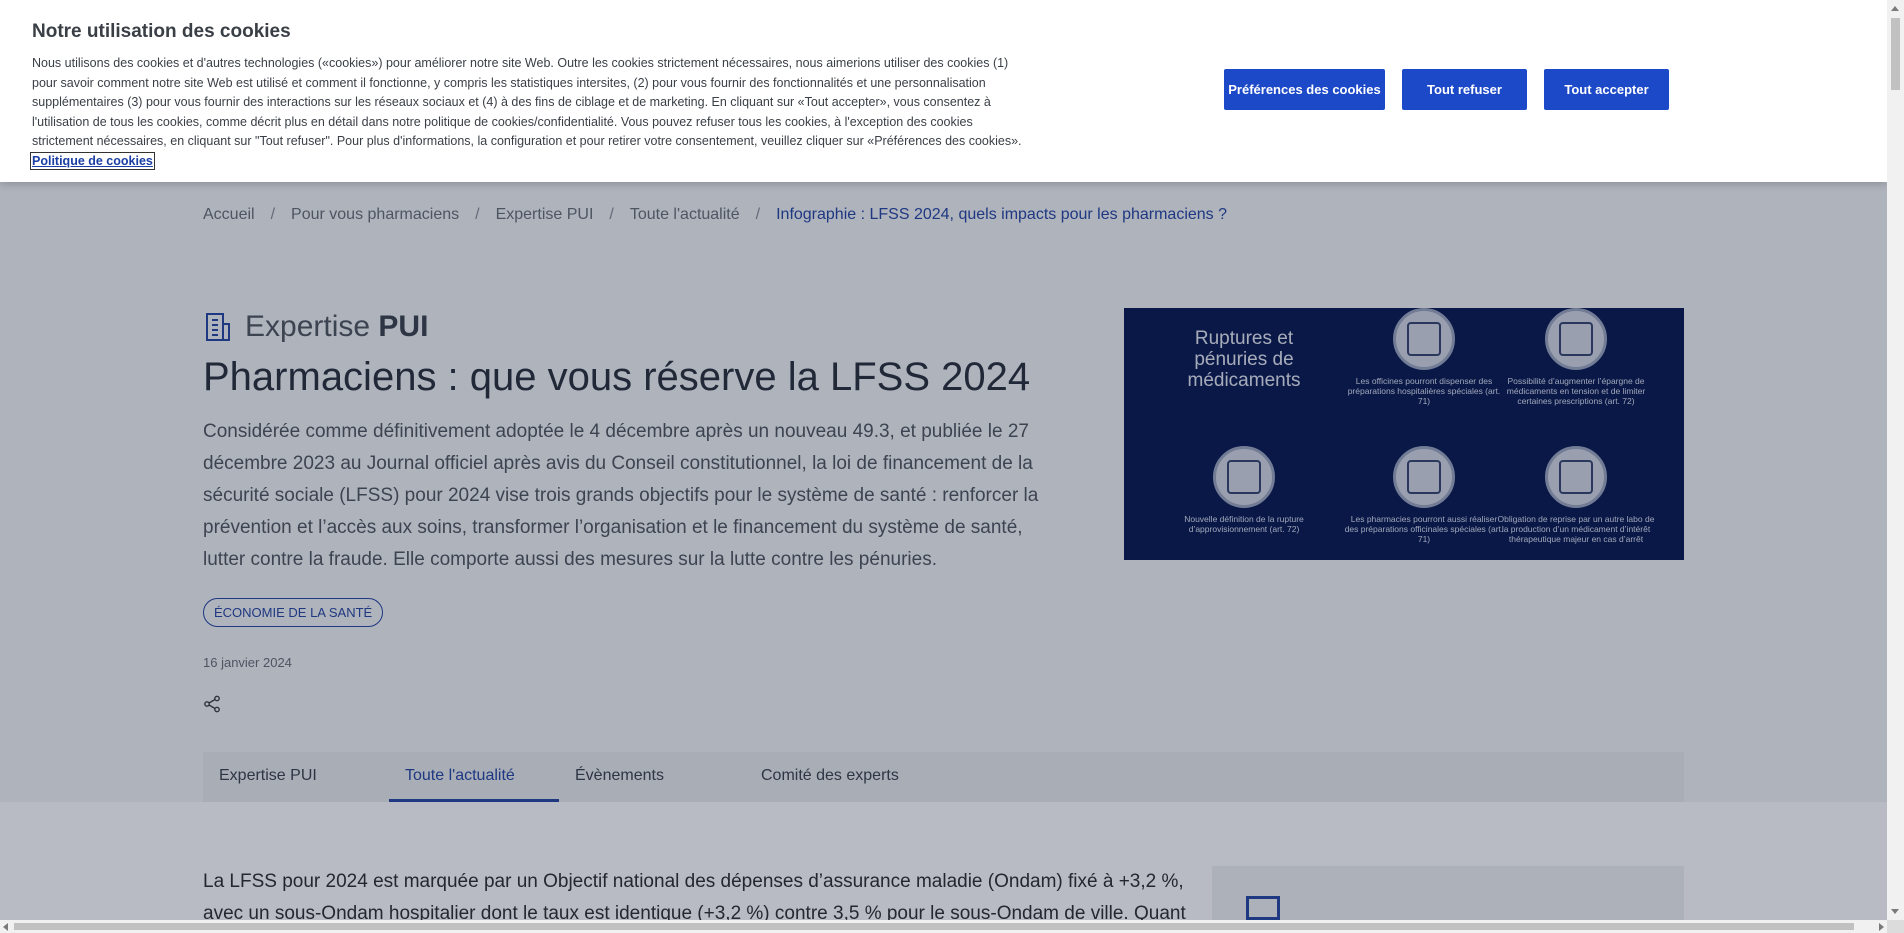 Image resolution: width=1904 pixels, height=933 pixels. Describe the element at coordinates (161, 31) in the screenshot. I see `cookie-banner-title: Notre utilisation des cookies` at that location.